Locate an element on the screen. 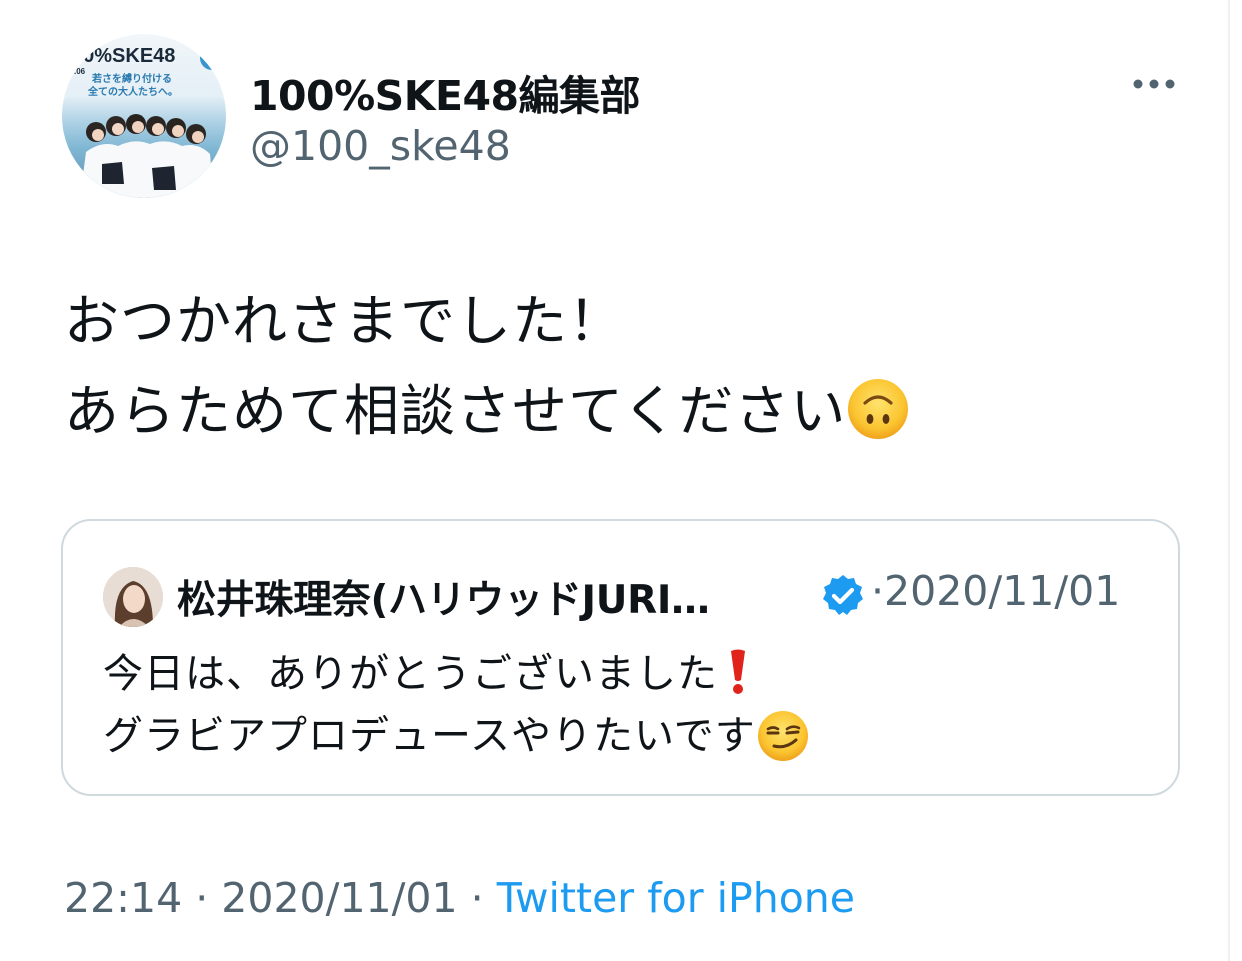 The image size is (1242, 961). quoted-avatar-image is located at coordinates (133, 597).